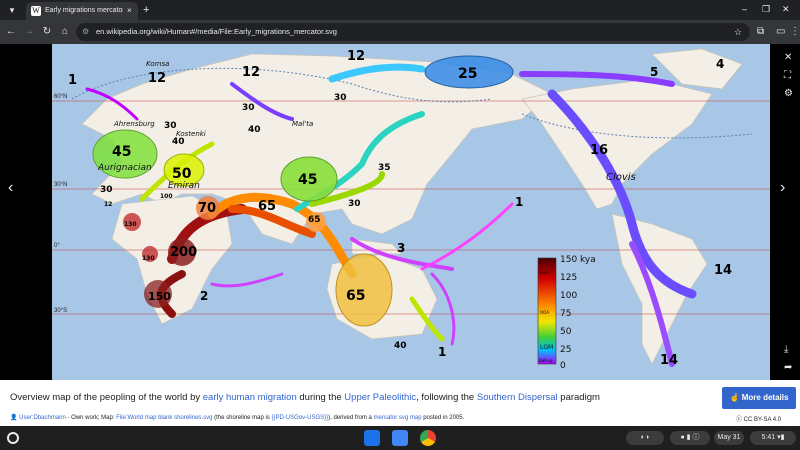  What do you see at coordinates (207, 208) in the screenshot?
I see `number-label: 70` at bounding box center [207, 208].